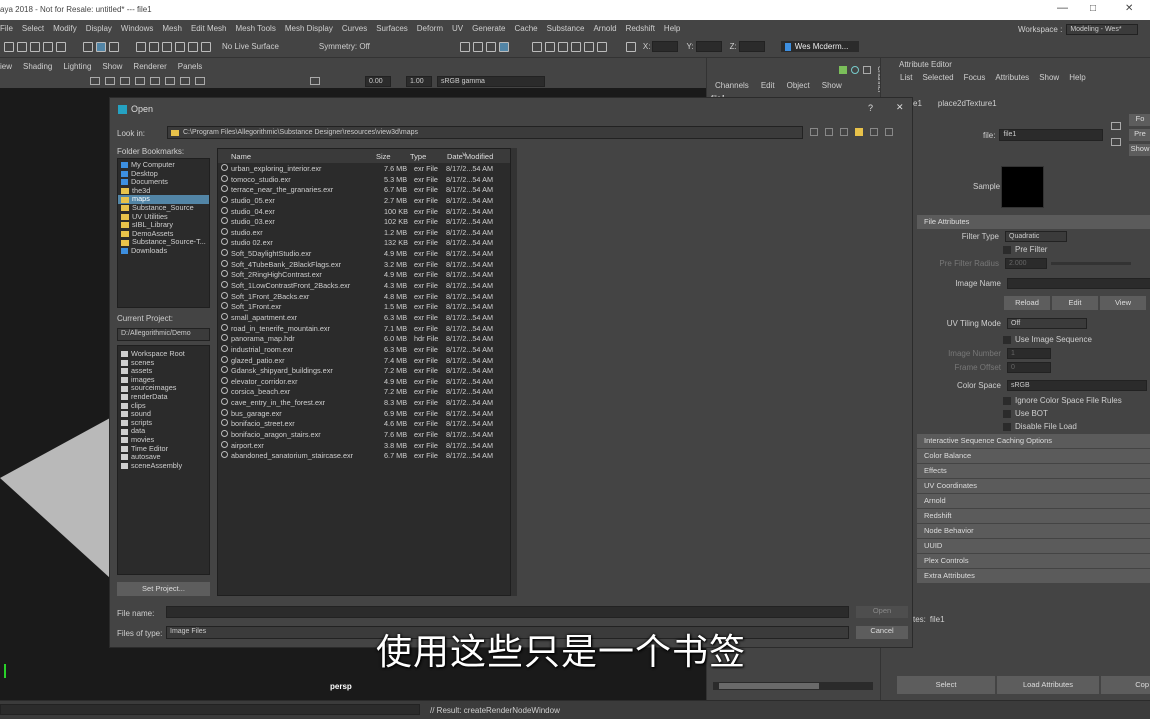 The height and width of the screenshot is (719, 1150). Describe the element at coordinates (125, 81) in the screenshot. I see `wireframe-icon` at that location.